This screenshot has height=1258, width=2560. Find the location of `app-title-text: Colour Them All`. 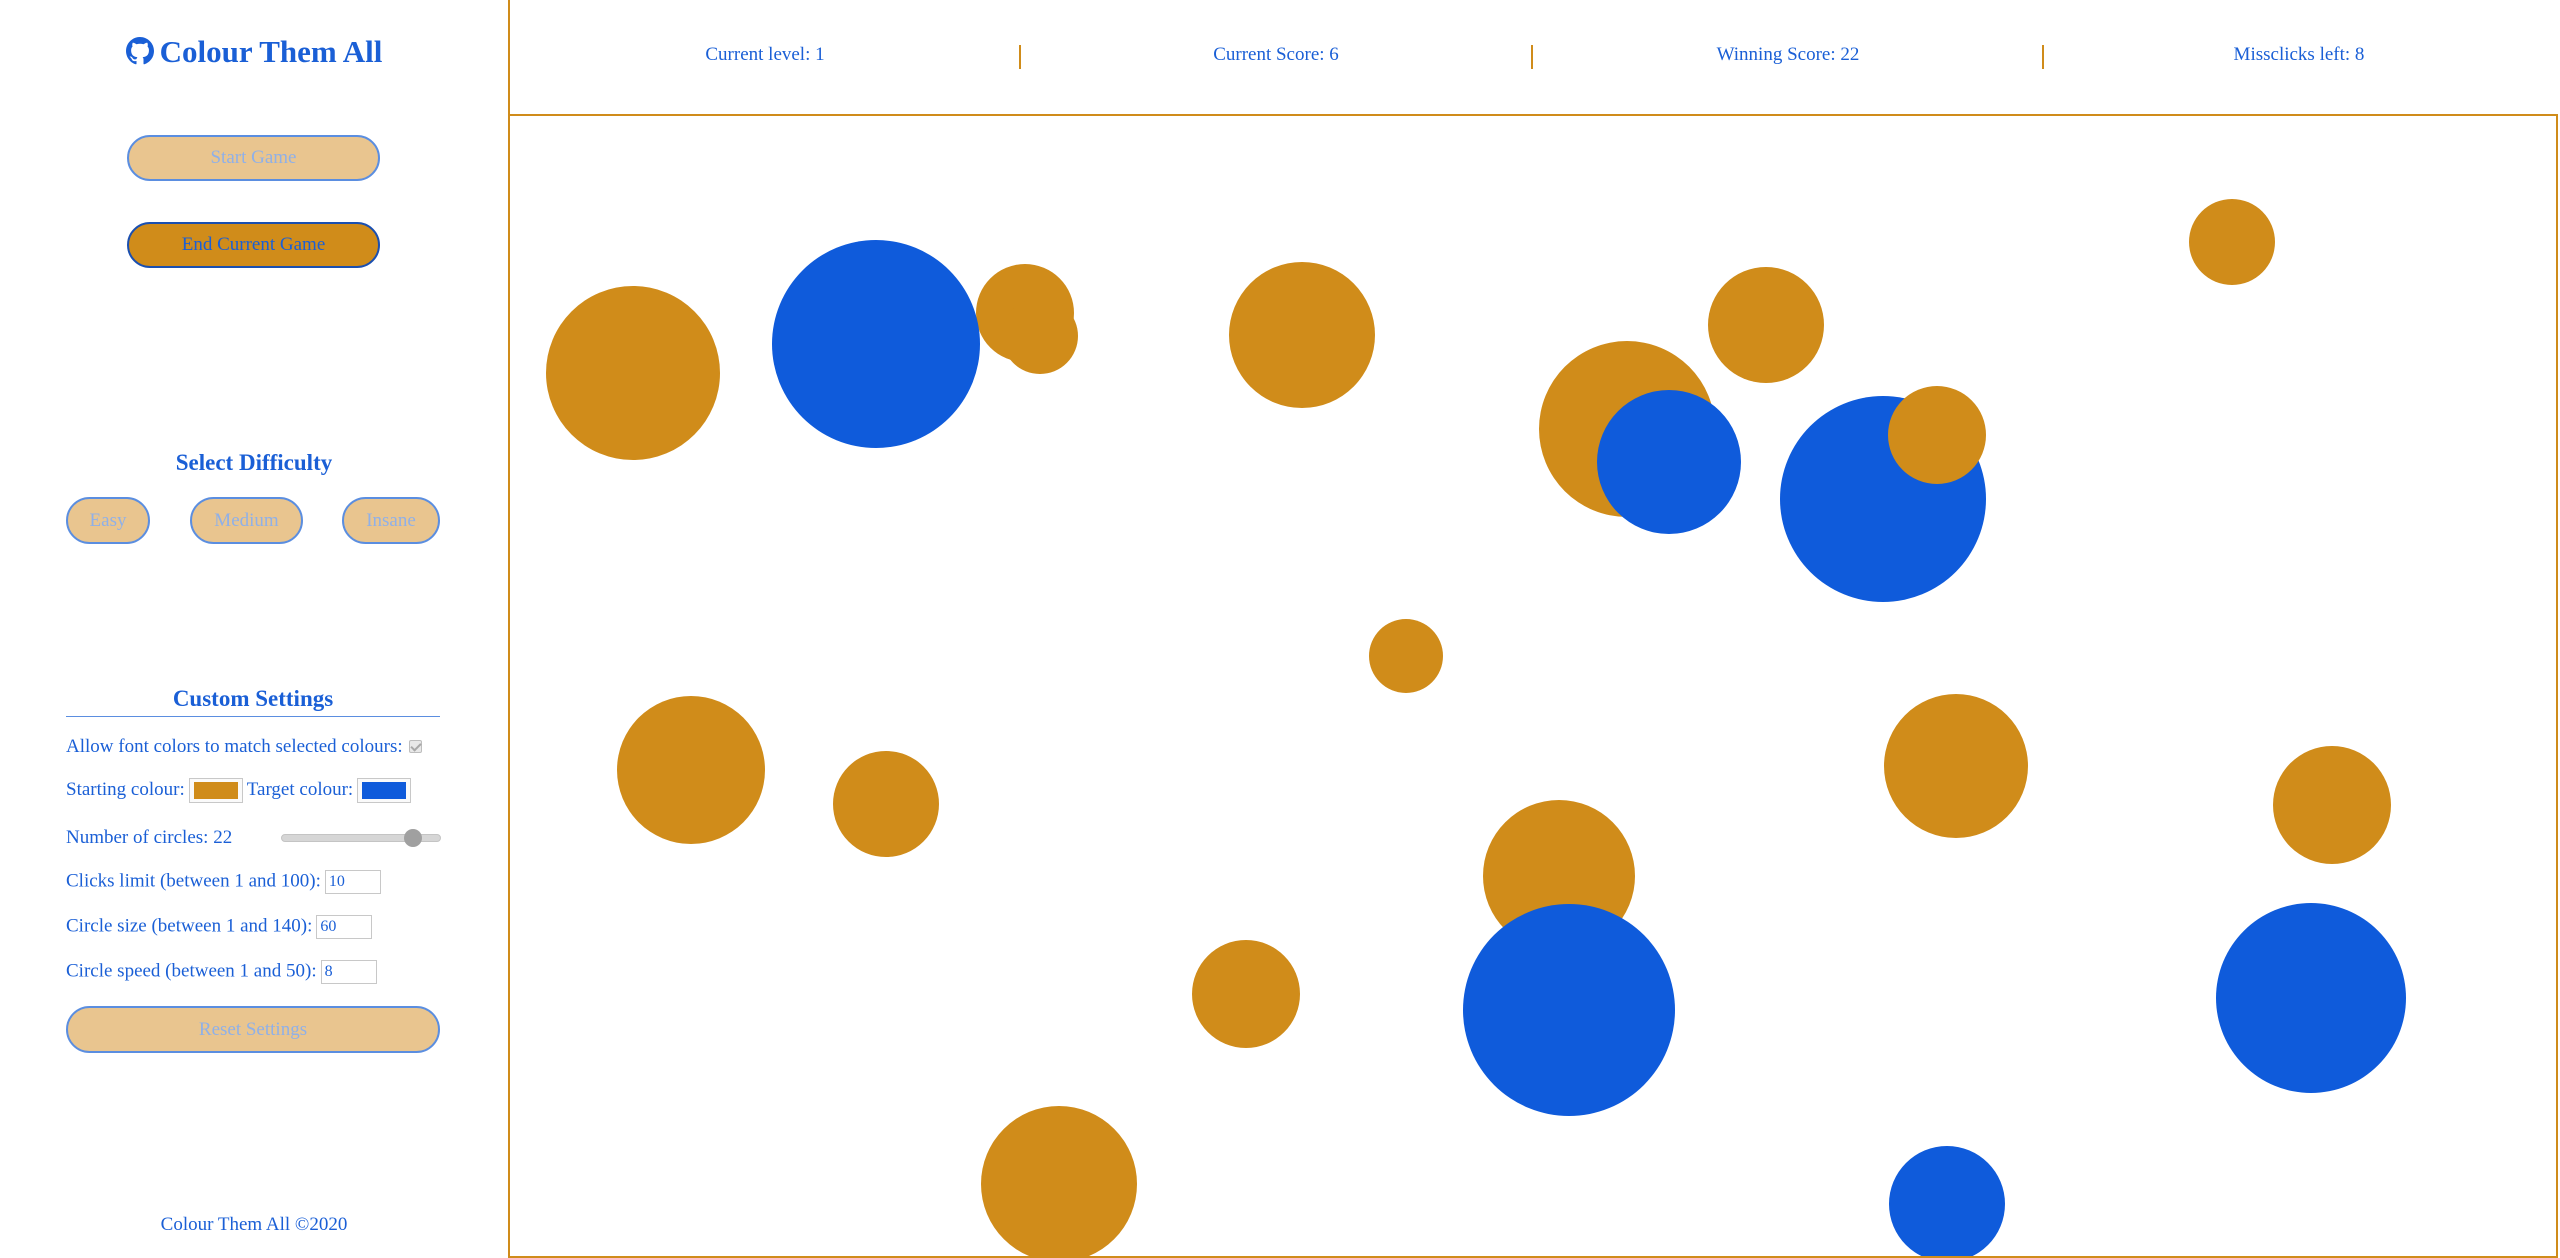

app-title-text: Colour Them All is located at coordinates (271, 51).